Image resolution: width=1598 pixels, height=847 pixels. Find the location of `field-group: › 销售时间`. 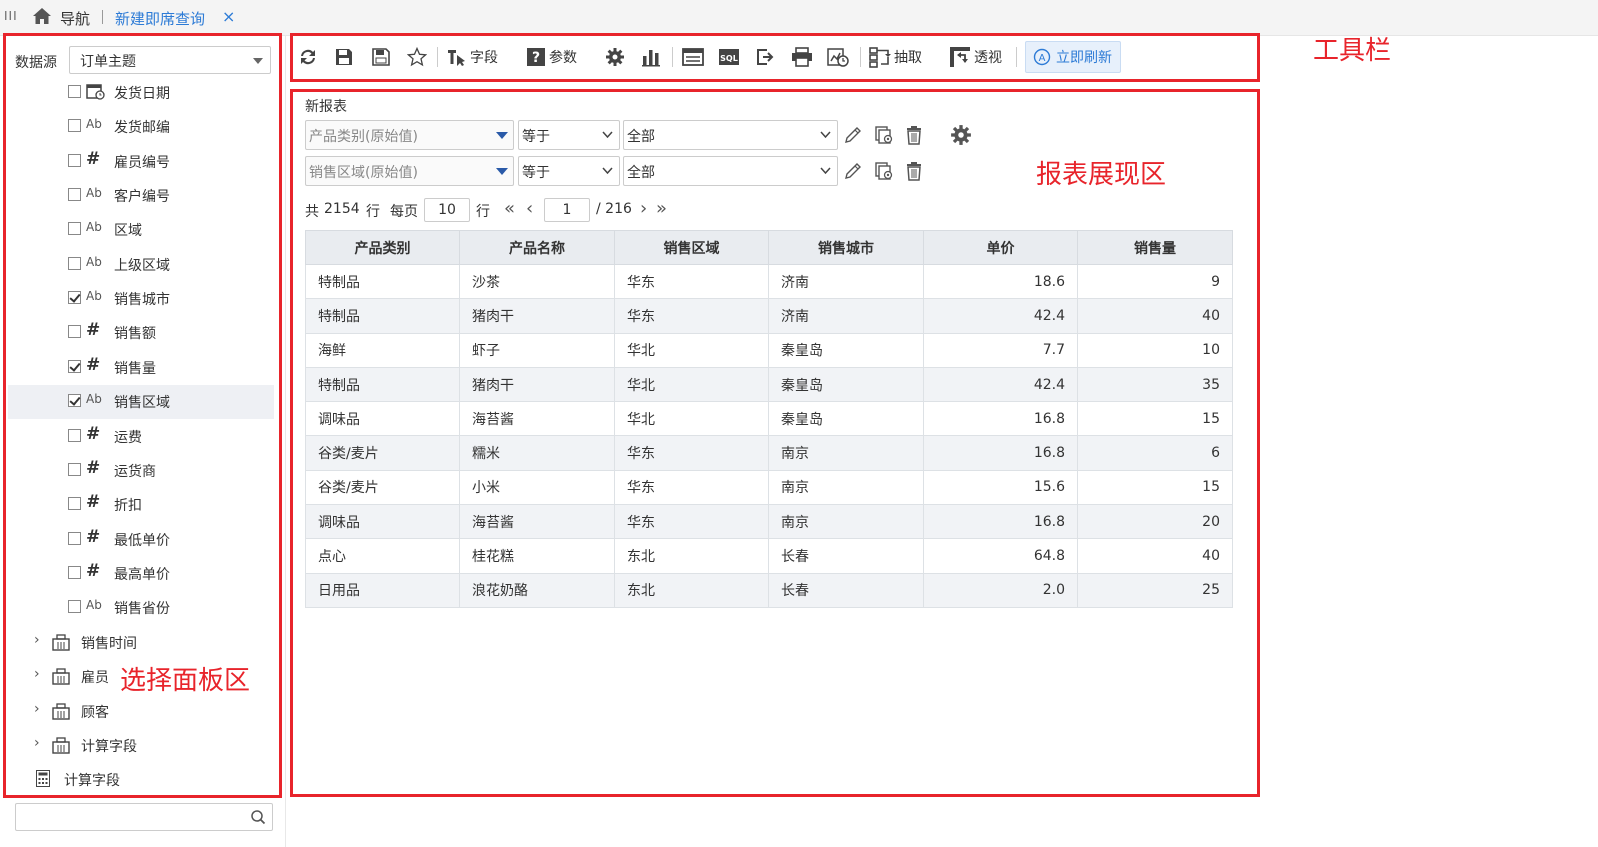

field-group: › 销售时间 is located at coordinates (141, 643).